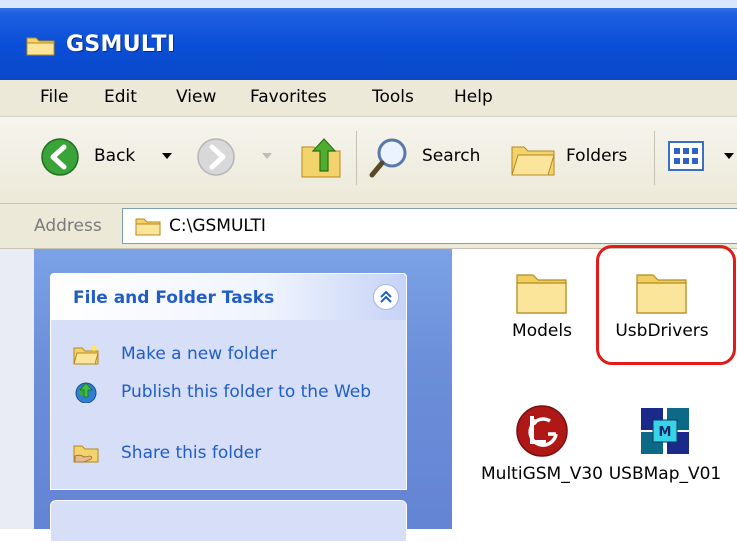 The width and height of the screenshot is (737, 542). I want to click on folders-label: Folders, so click(597, 156).